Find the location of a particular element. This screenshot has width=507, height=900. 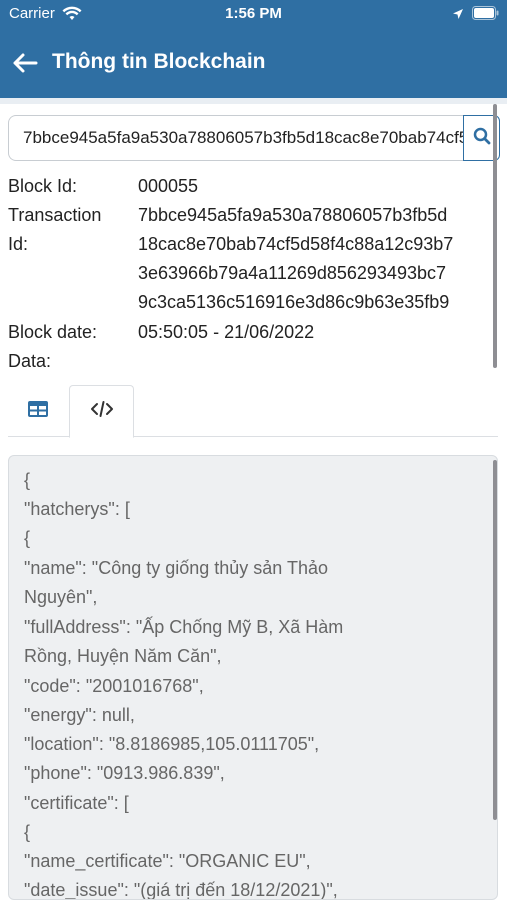

back-arrow-icon is located at coordinates (25, 63).